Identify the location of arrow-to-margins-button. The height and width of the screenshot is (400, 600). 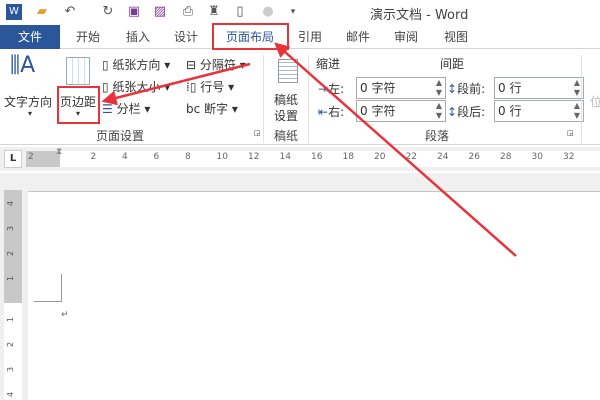
(176, 84).